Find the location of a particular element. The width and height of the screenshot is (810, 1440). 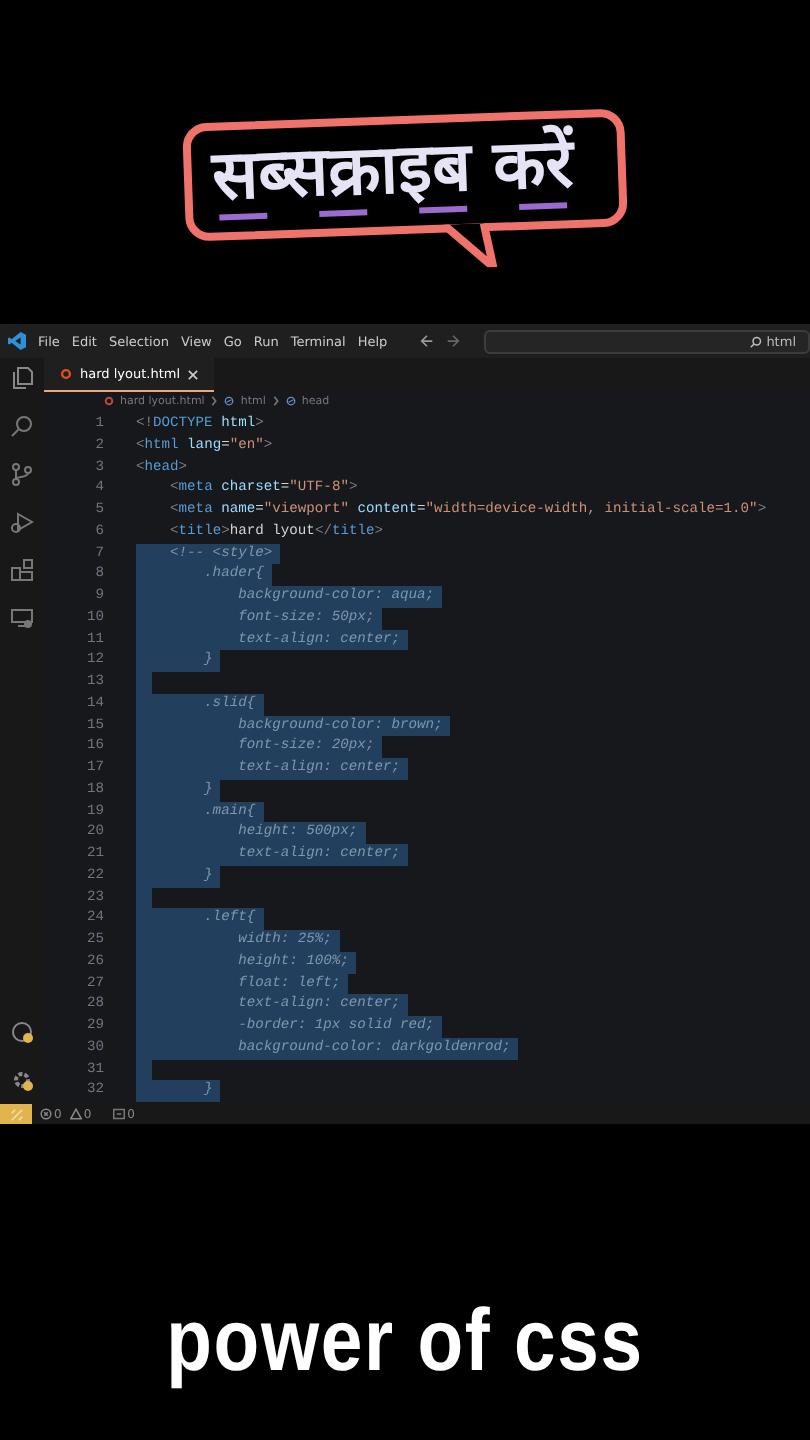

settings-icon is located at coordinates (22, 1080).